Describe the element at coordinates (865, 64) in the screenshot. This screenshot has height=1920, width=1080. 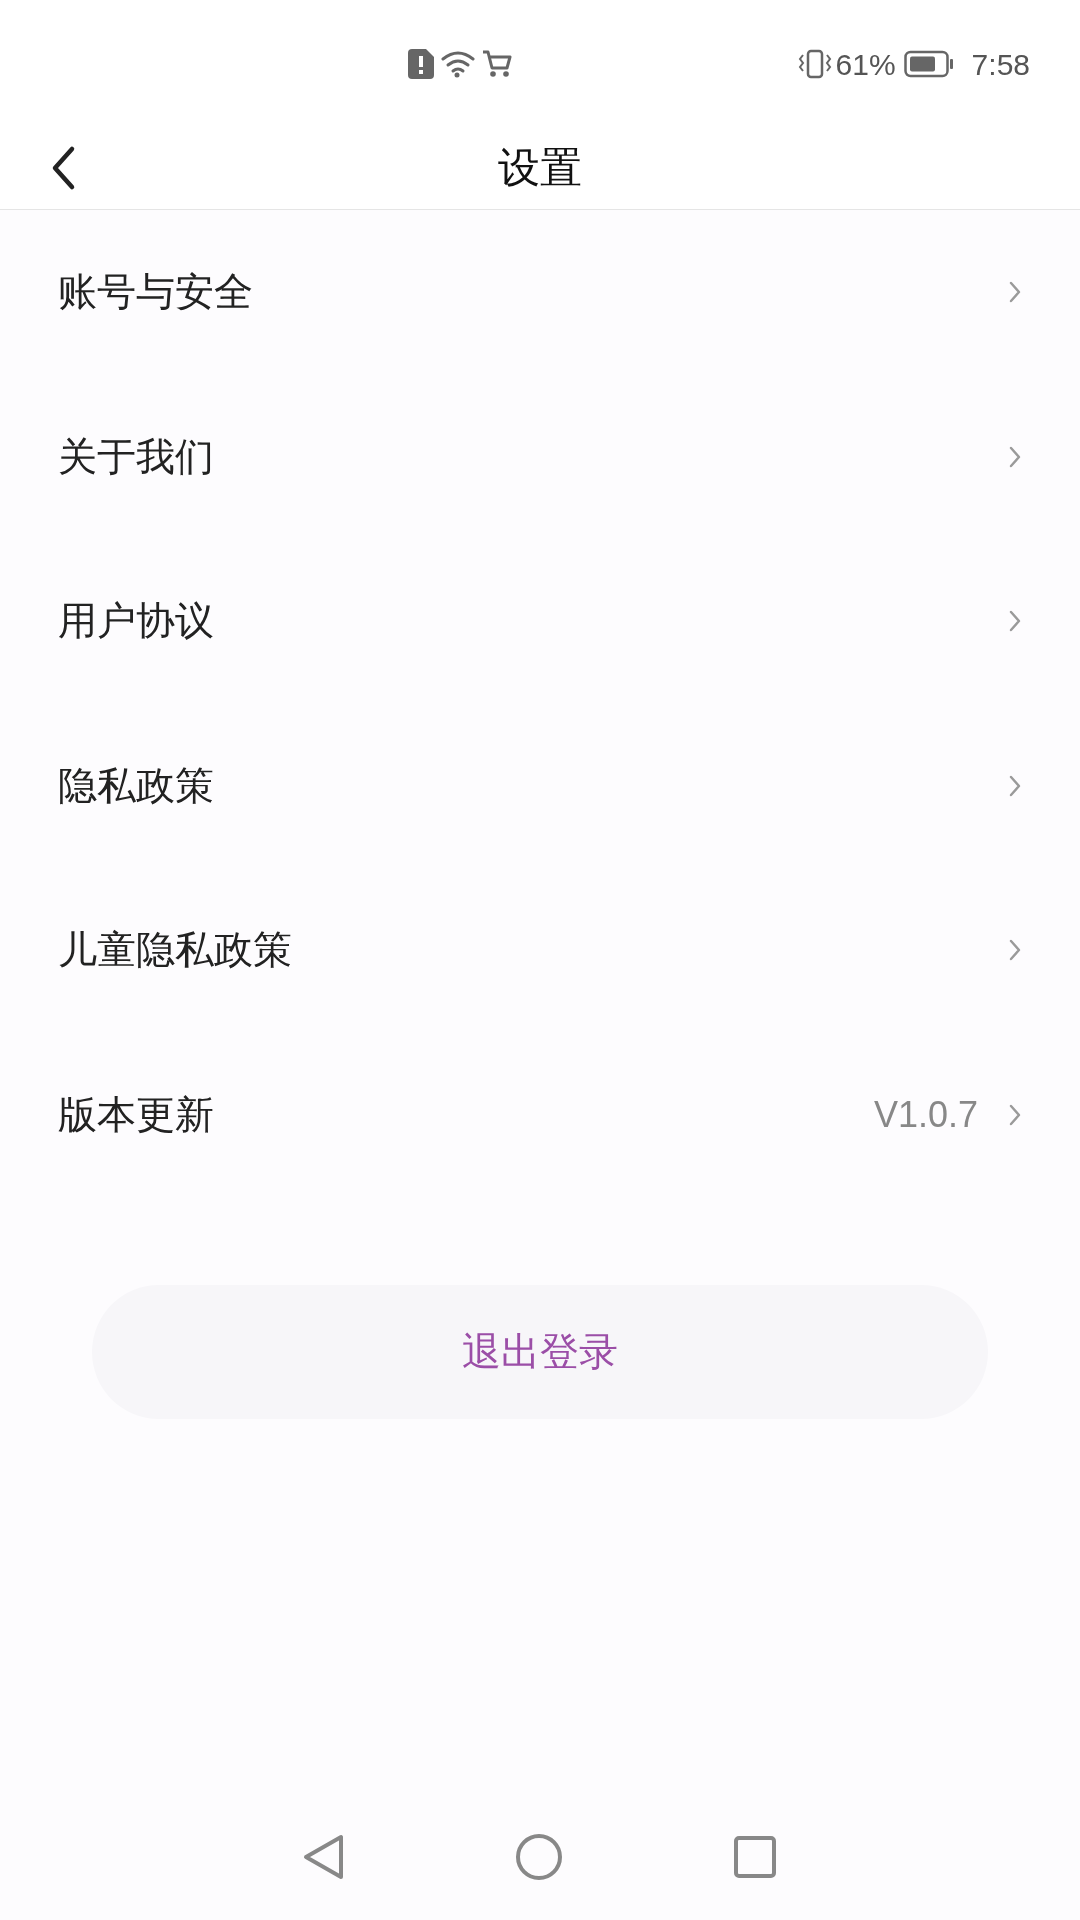
I see `battery-percent: 61%` at that location.